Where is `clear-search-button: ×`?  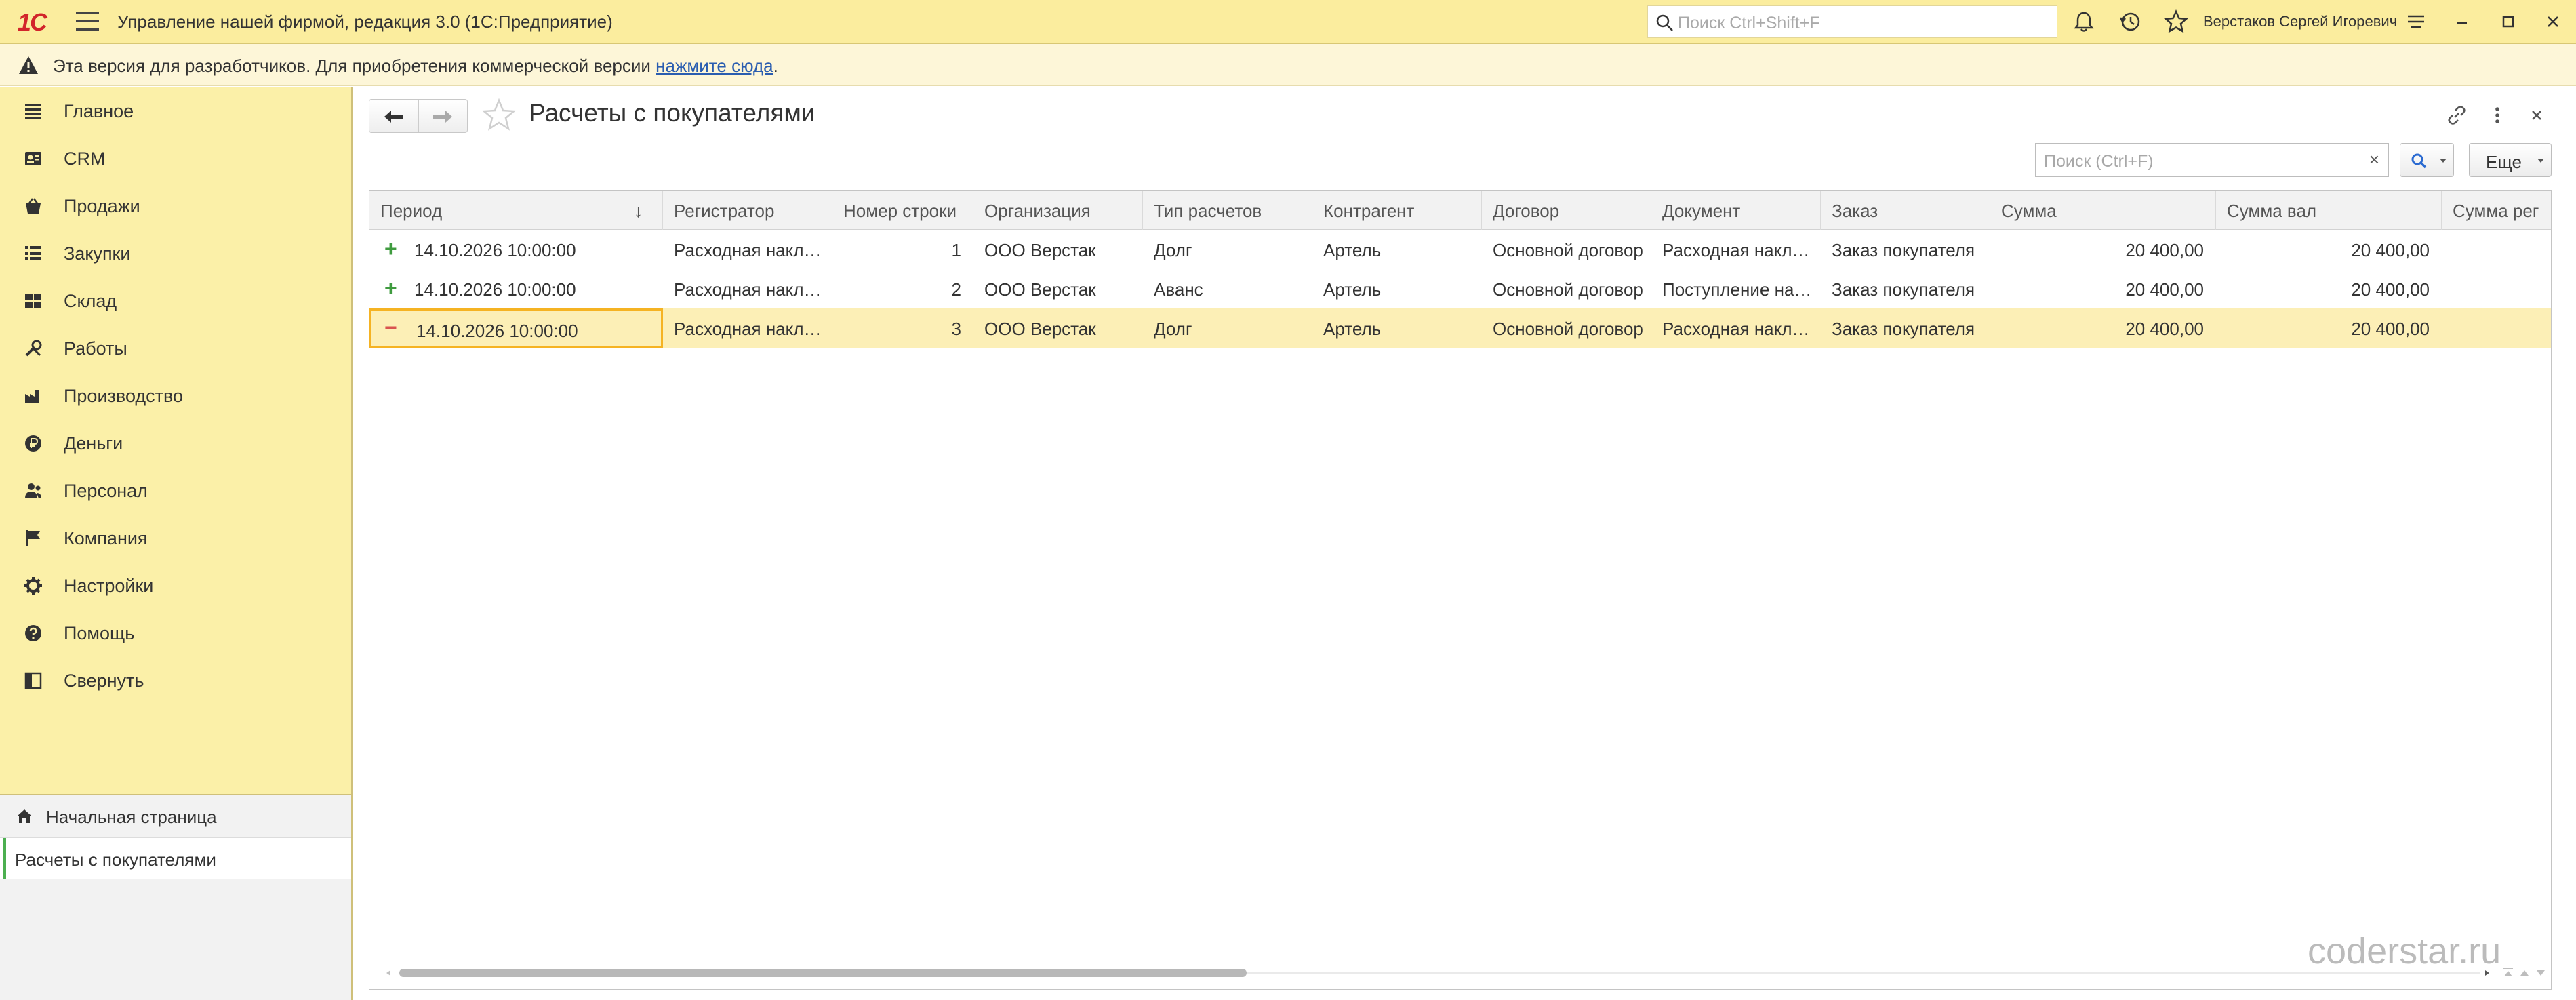 clear-search-button: × is located at coordinates (2374, 160).